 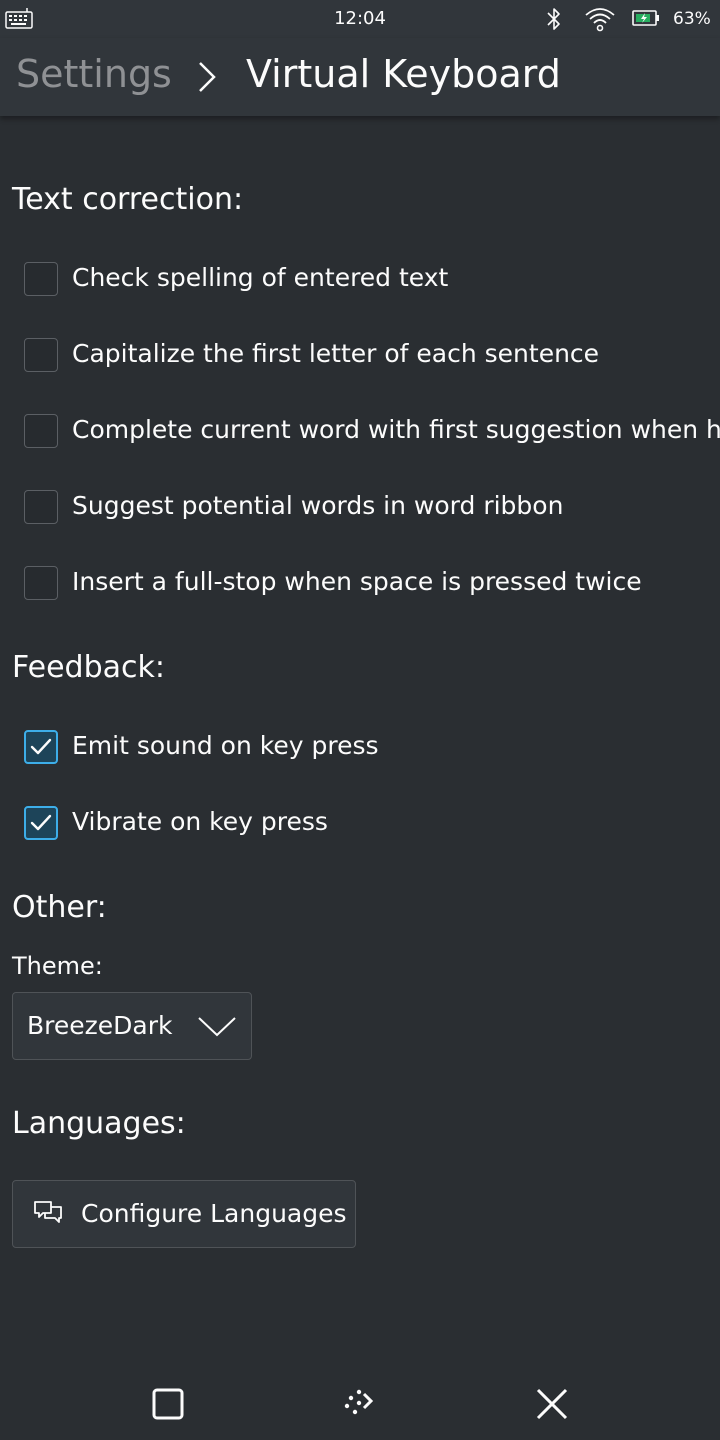 I want to click on configure-languages-button: Configure Languages, so click(x=184, y=1214).